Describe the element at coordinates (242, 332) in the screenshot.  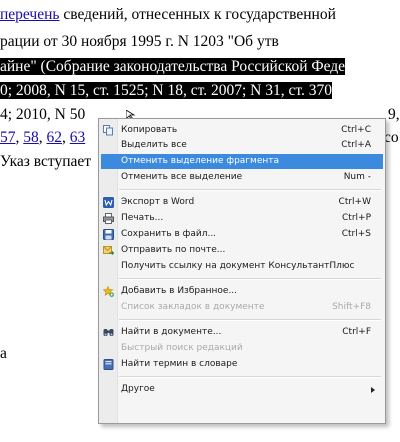
I see `menu-item-find-in-document: Найти в документе... Ctrl+F` at that location.